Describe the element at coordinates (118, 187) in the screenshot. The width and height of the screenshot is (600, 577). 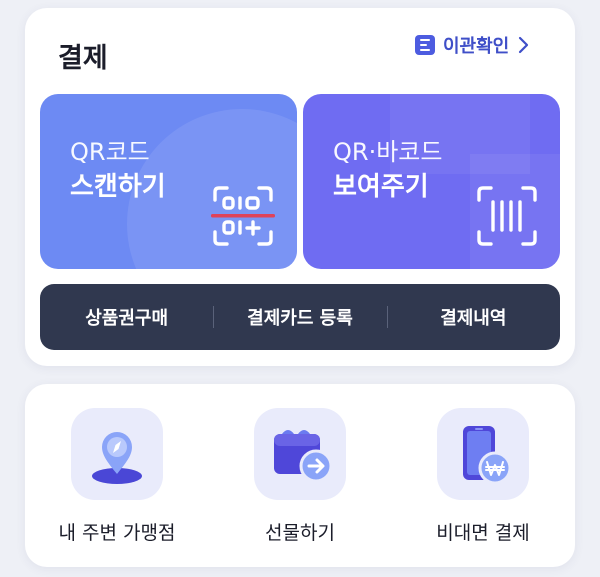
I see `qr-scan-title: 스캔하기` at that location.